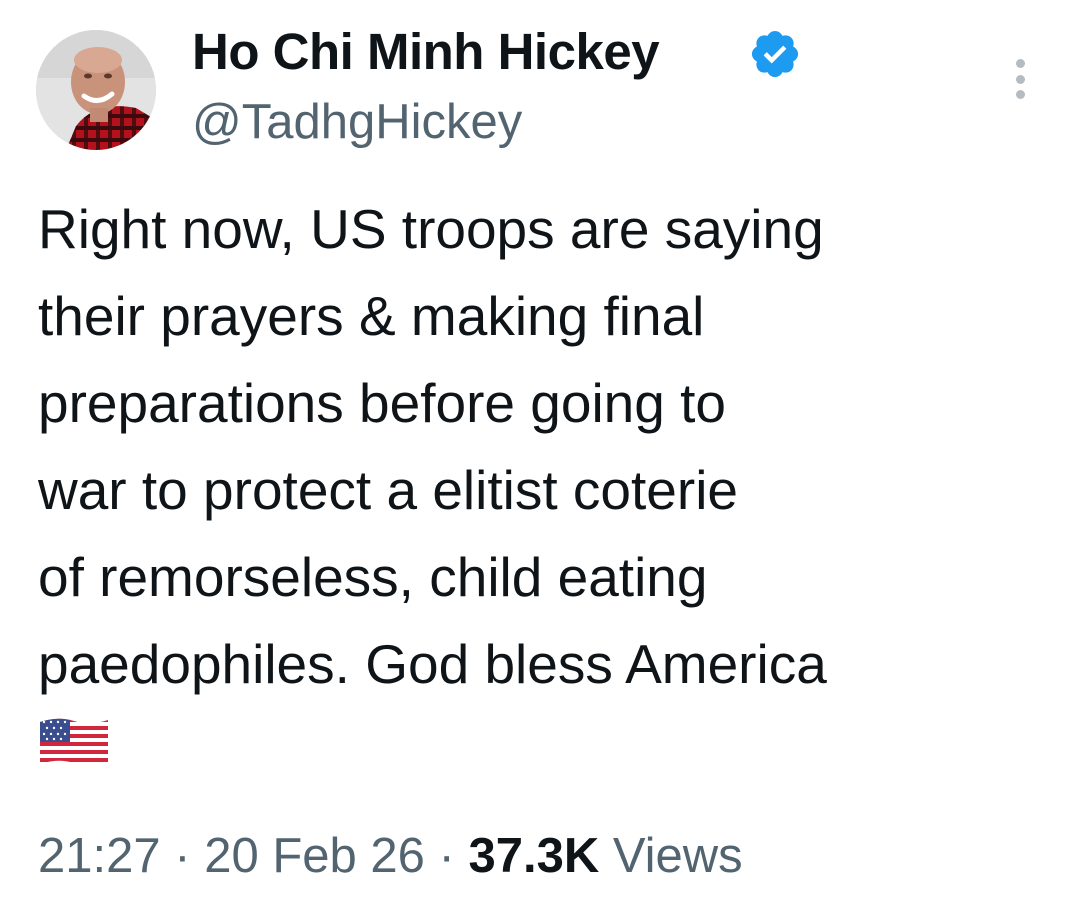  What do you see at coordinates (431, 229) in the screenshot?
I see `tweet-line: Right now, US troops are saying` at bounding box center [431, 229].